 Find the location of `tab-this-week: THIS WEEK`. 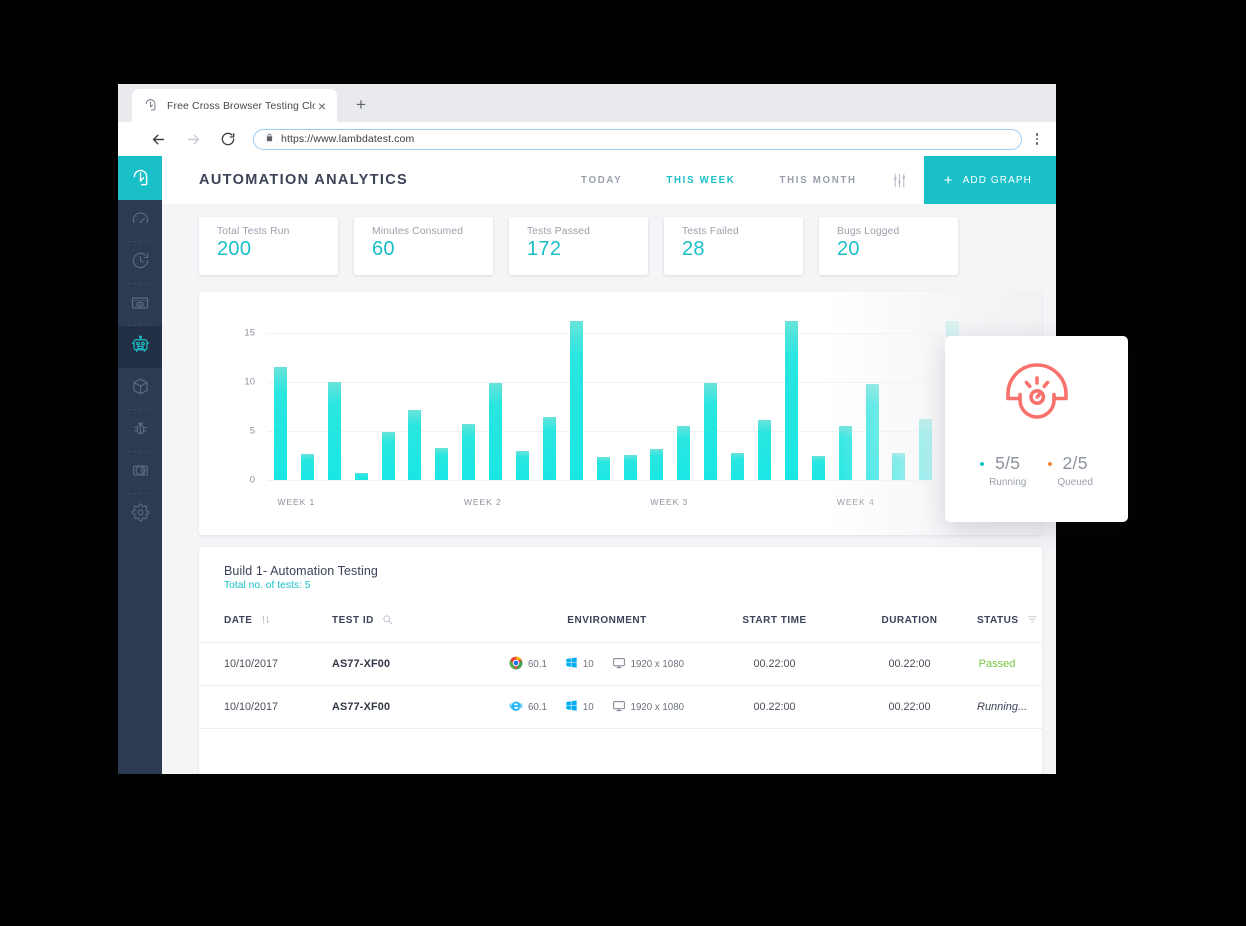

tab-this-week: THIS WEEK is located at coordinates (700, 180).